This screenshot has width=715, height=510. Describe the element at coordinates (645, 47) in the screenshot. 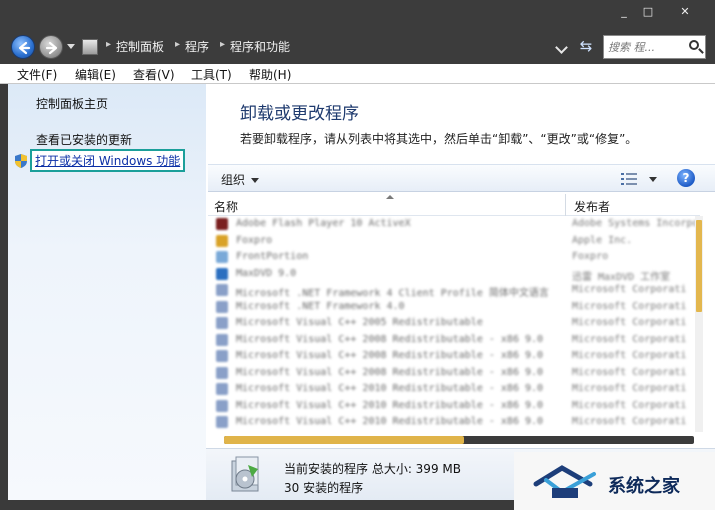

I see `search-input` at that location.